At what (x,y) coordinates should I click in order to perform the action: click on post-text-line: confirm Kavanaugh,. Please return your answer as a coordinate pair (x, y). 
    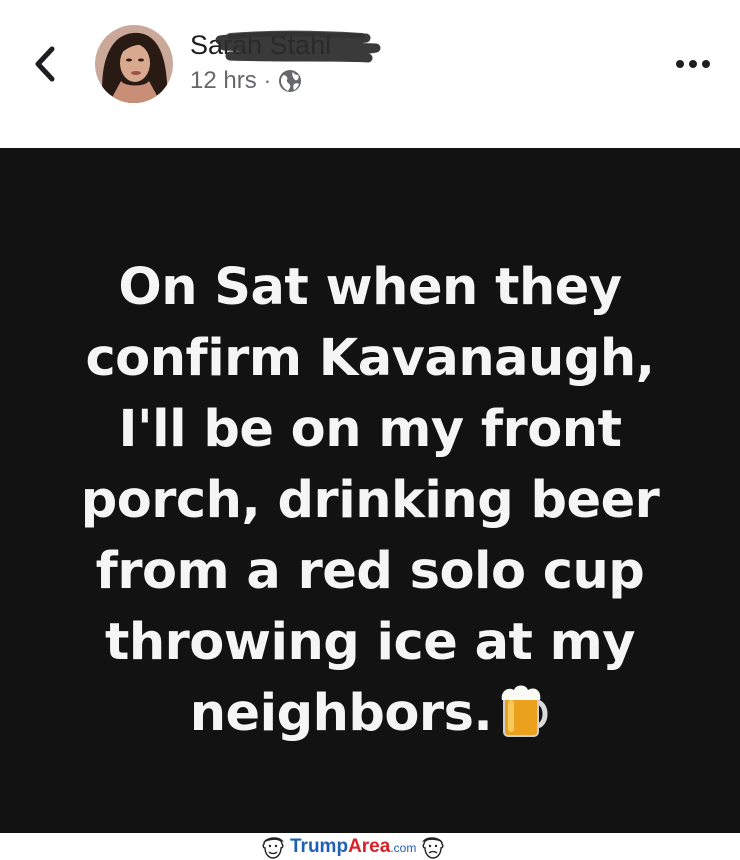
    Looking at the image, I should click on (370, 358).